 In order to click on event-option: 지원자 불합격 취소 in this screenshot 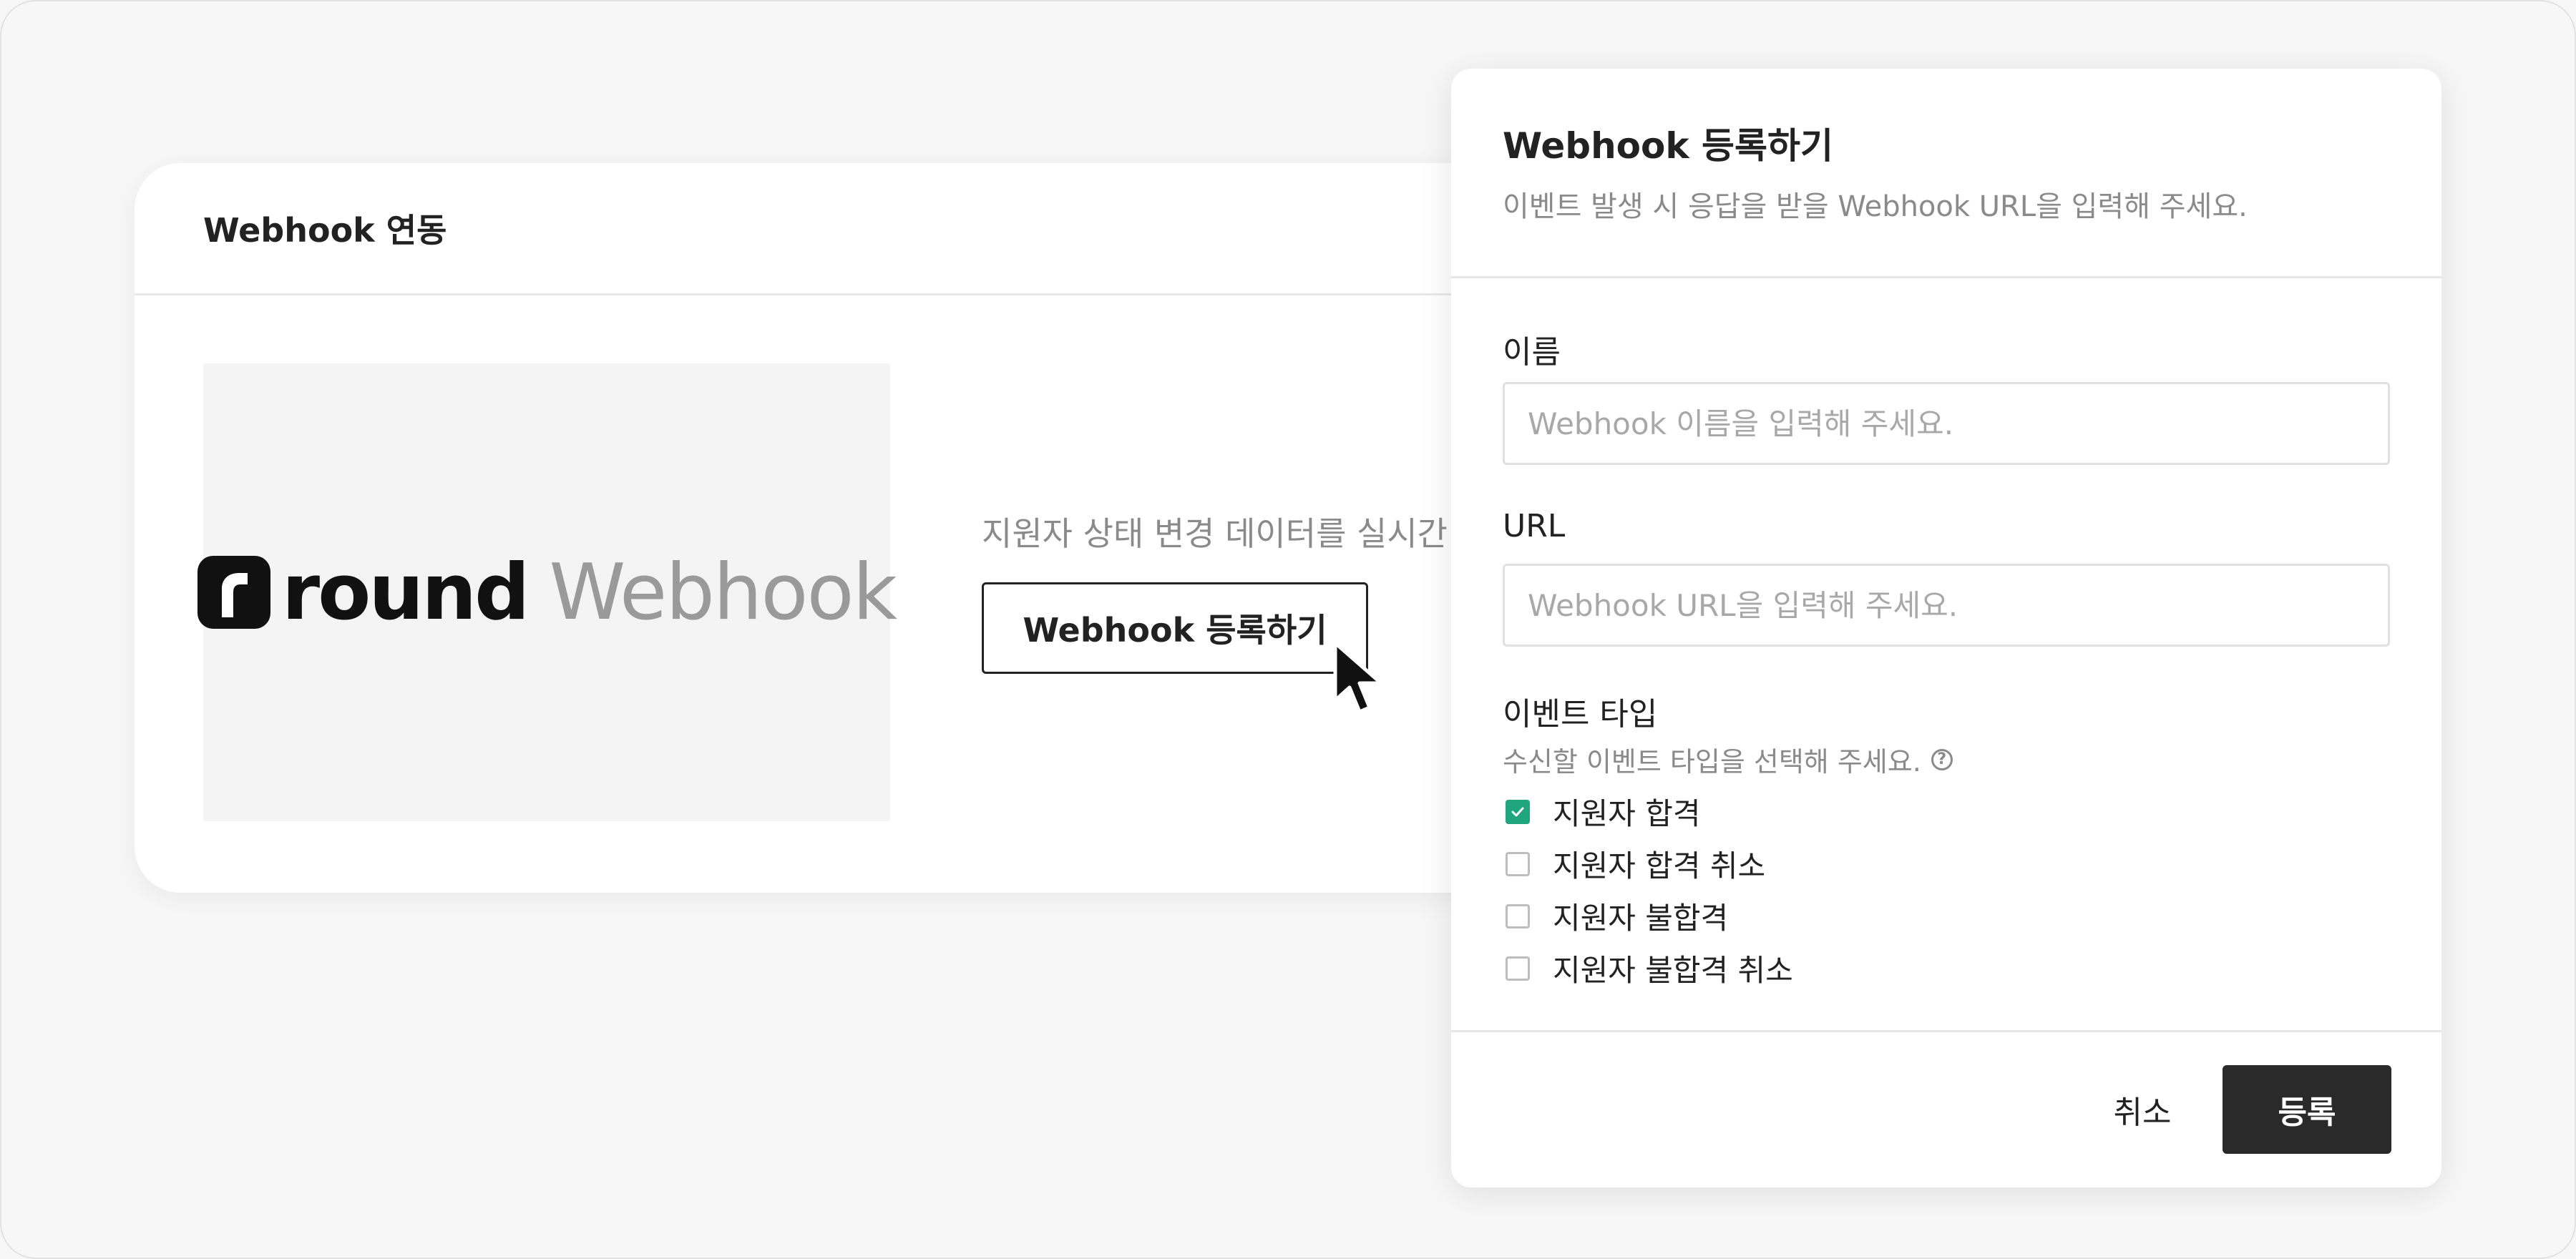, I will do `click(1649, 968)`.